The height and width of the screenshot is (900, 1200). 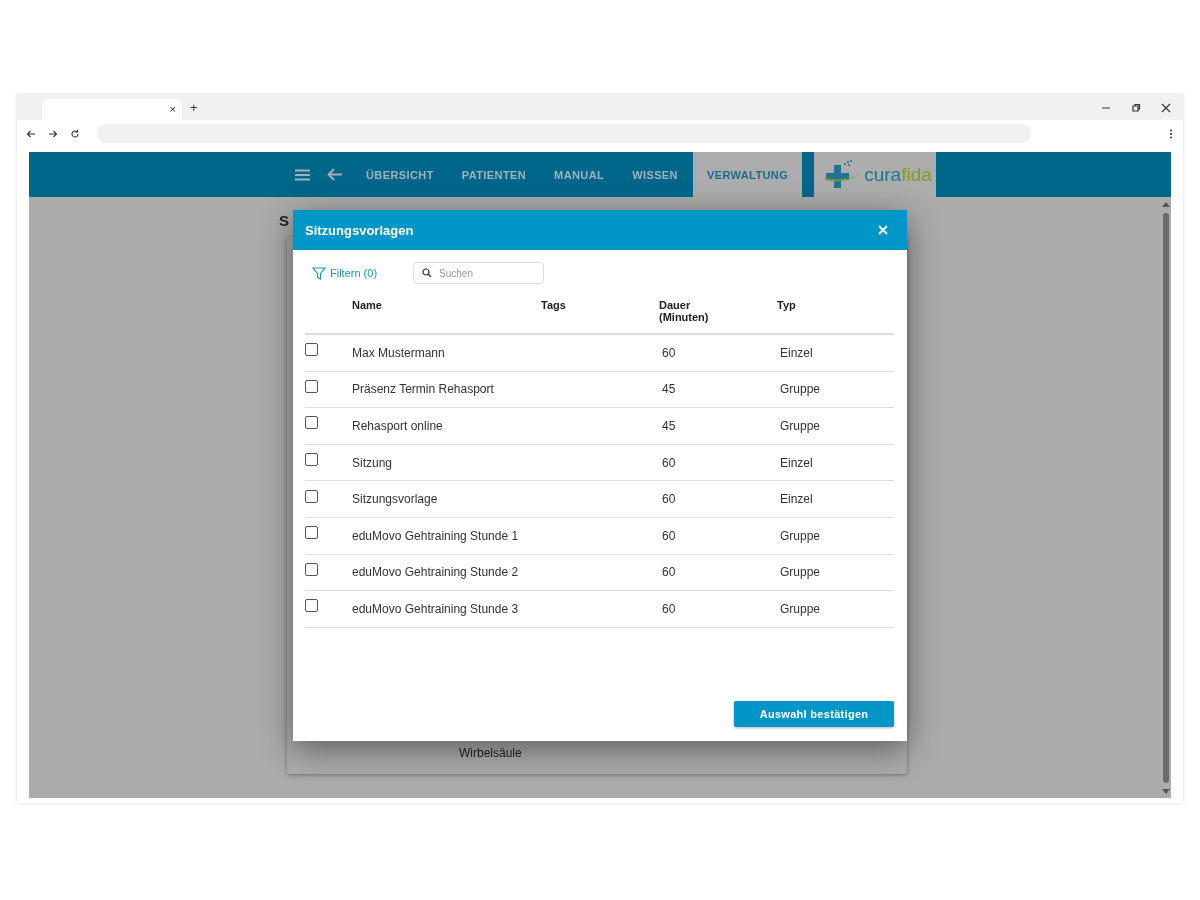 I want to click on column-header: Tags, so click(x=554, y=305).